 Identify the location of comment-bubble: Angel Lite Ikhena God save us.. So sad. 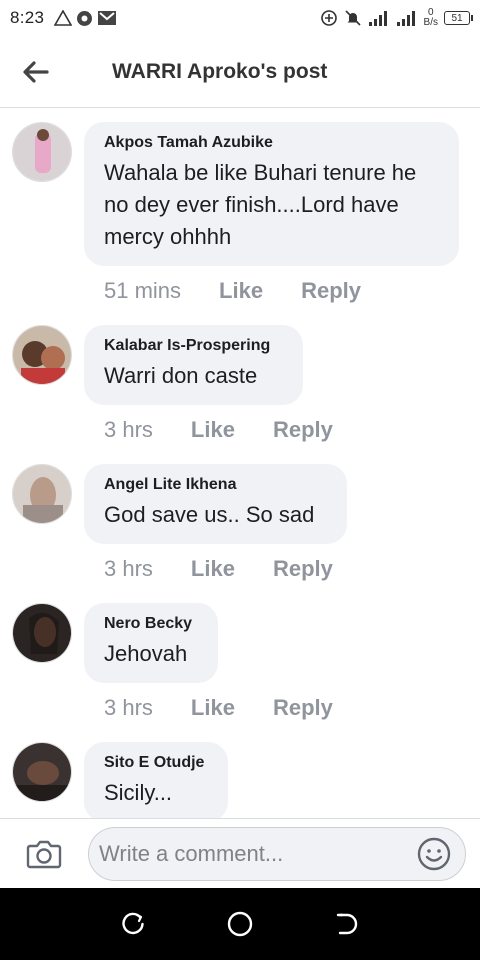
(215, 504).